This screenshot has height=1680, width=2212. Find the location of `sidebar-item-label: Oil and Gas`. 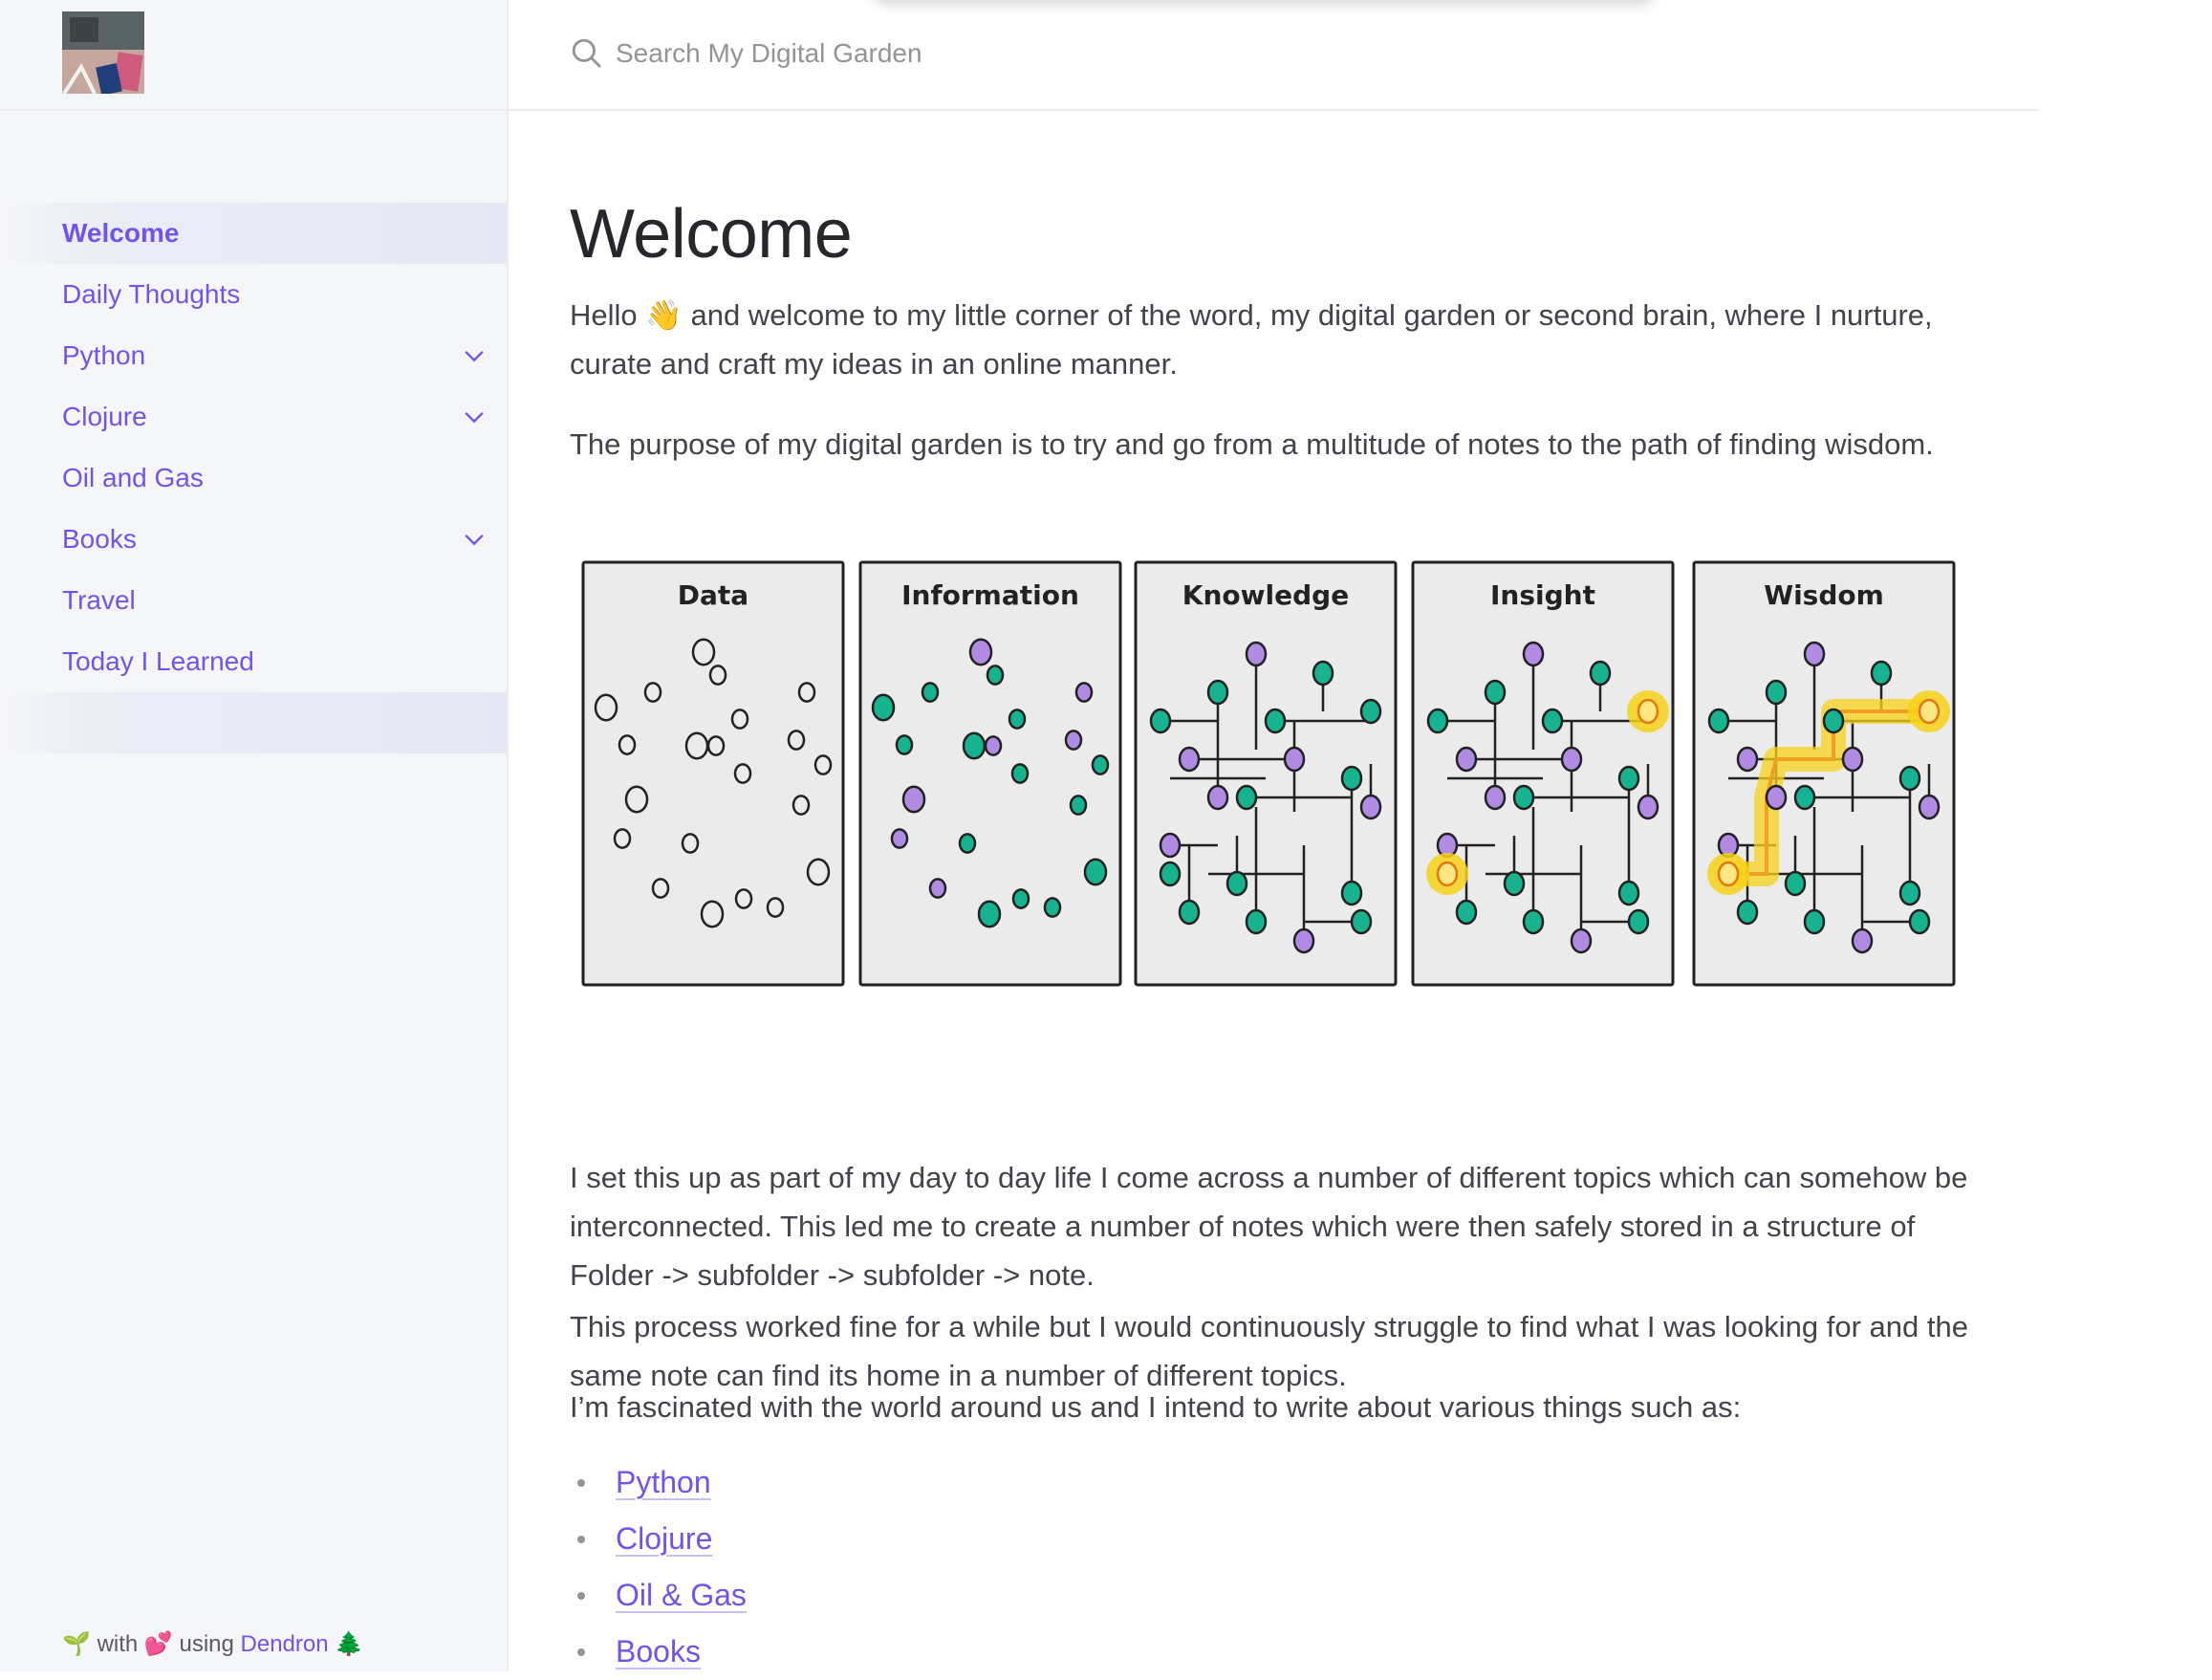

sidebar-item-label: Oil and Gas is located at coordinates (133, 478).